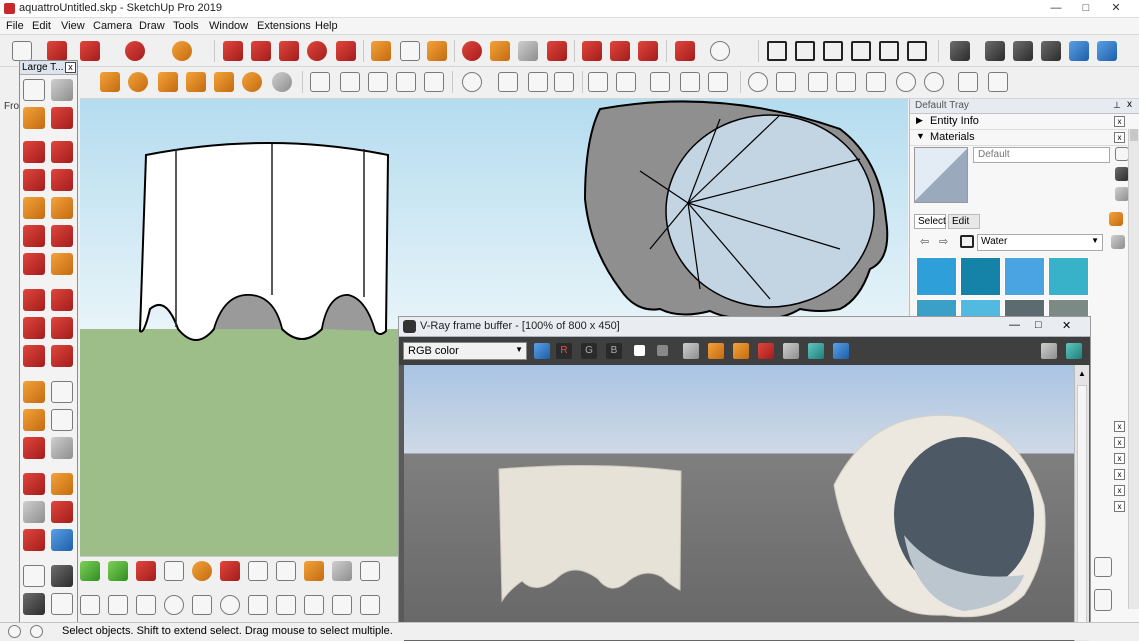 Image resolution: width=1139 pixels, height=641 pixels. What do you see at coordinates (34, 208) in the screenshot?
I see `circle-icon` at bounding box center [34, 208].